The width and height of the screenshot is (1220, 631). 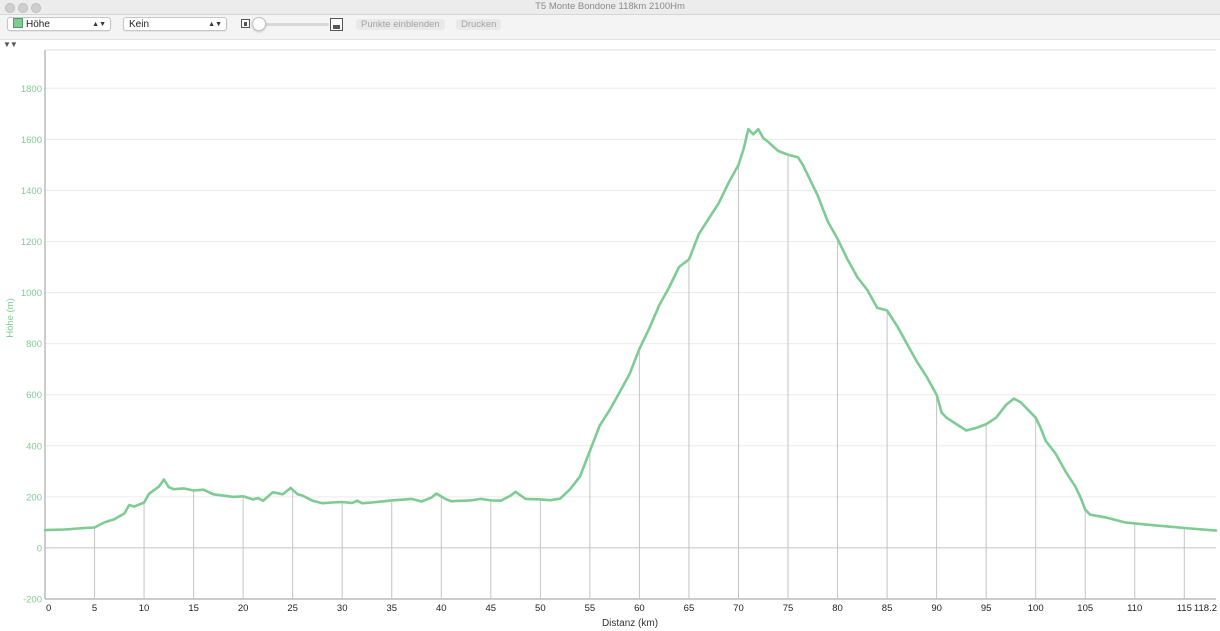 What do you see at coordinates (788, 608) in the screenshot?
I see `x-tick-label: 75` at bounding box center [788, 608].